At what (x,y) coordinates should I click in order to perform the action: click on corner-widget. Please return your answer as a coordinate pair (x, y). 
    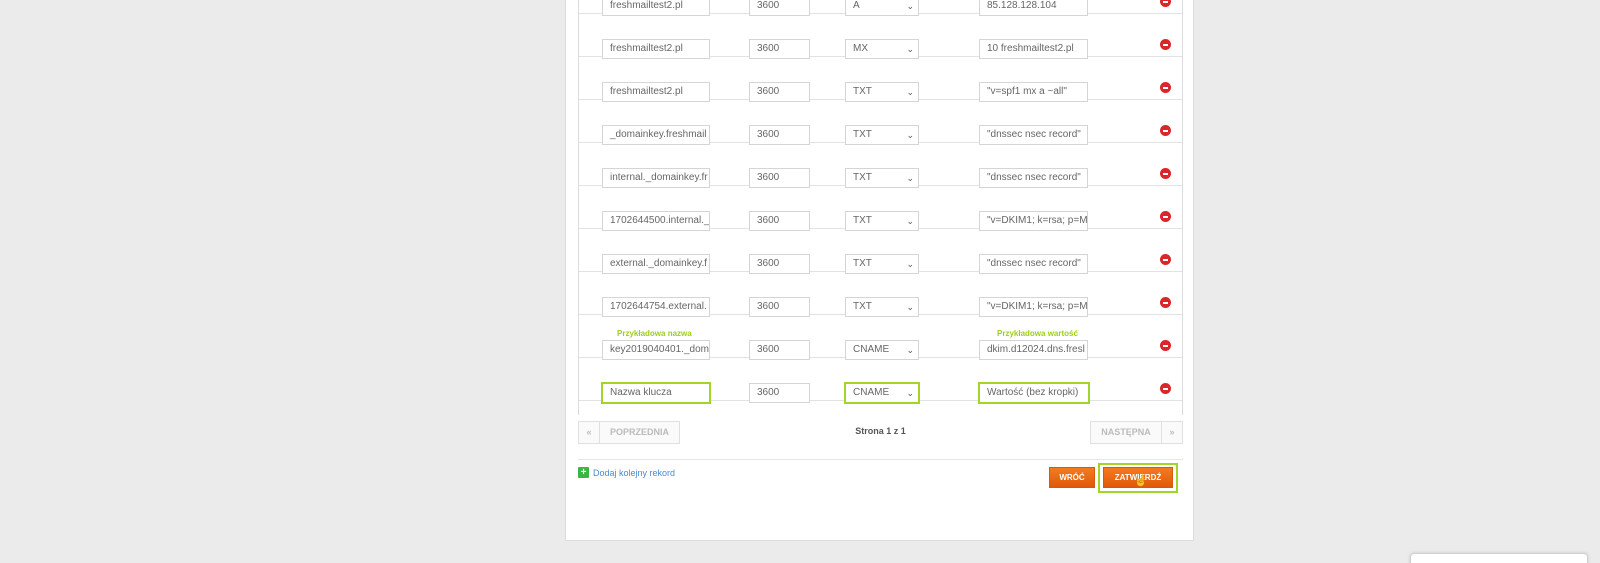
    Looking at the image, I should click on (1499, 558).